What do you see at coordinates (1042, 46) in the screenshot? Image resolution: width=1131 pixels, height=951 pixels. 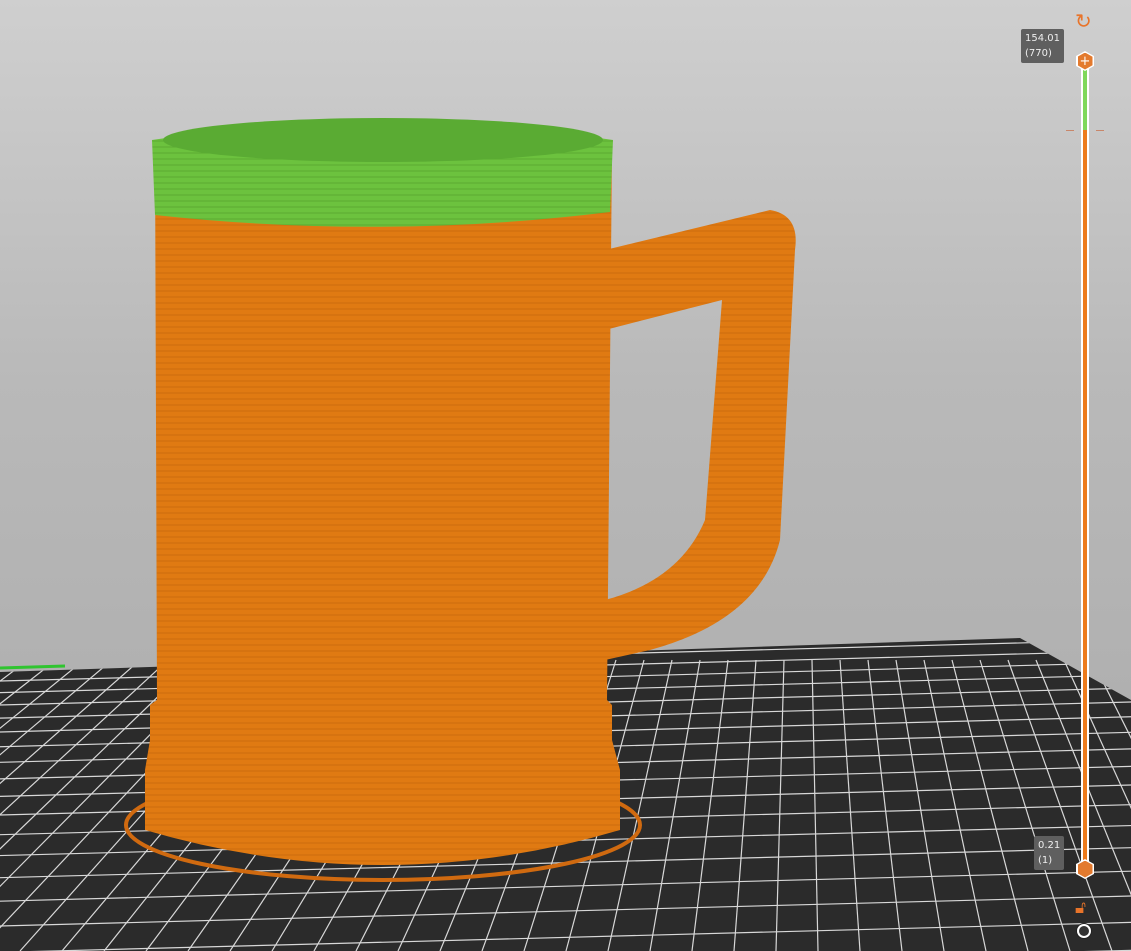 I see `upper-thumb-label: 154.01 (770)` at bounding box center [1042, 46].